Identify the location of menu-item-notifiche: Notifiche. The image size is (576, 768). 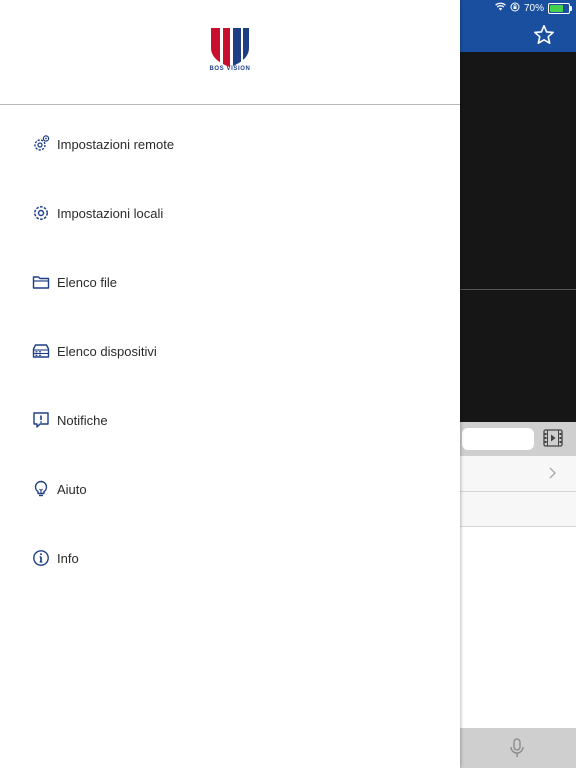
(230, 420).